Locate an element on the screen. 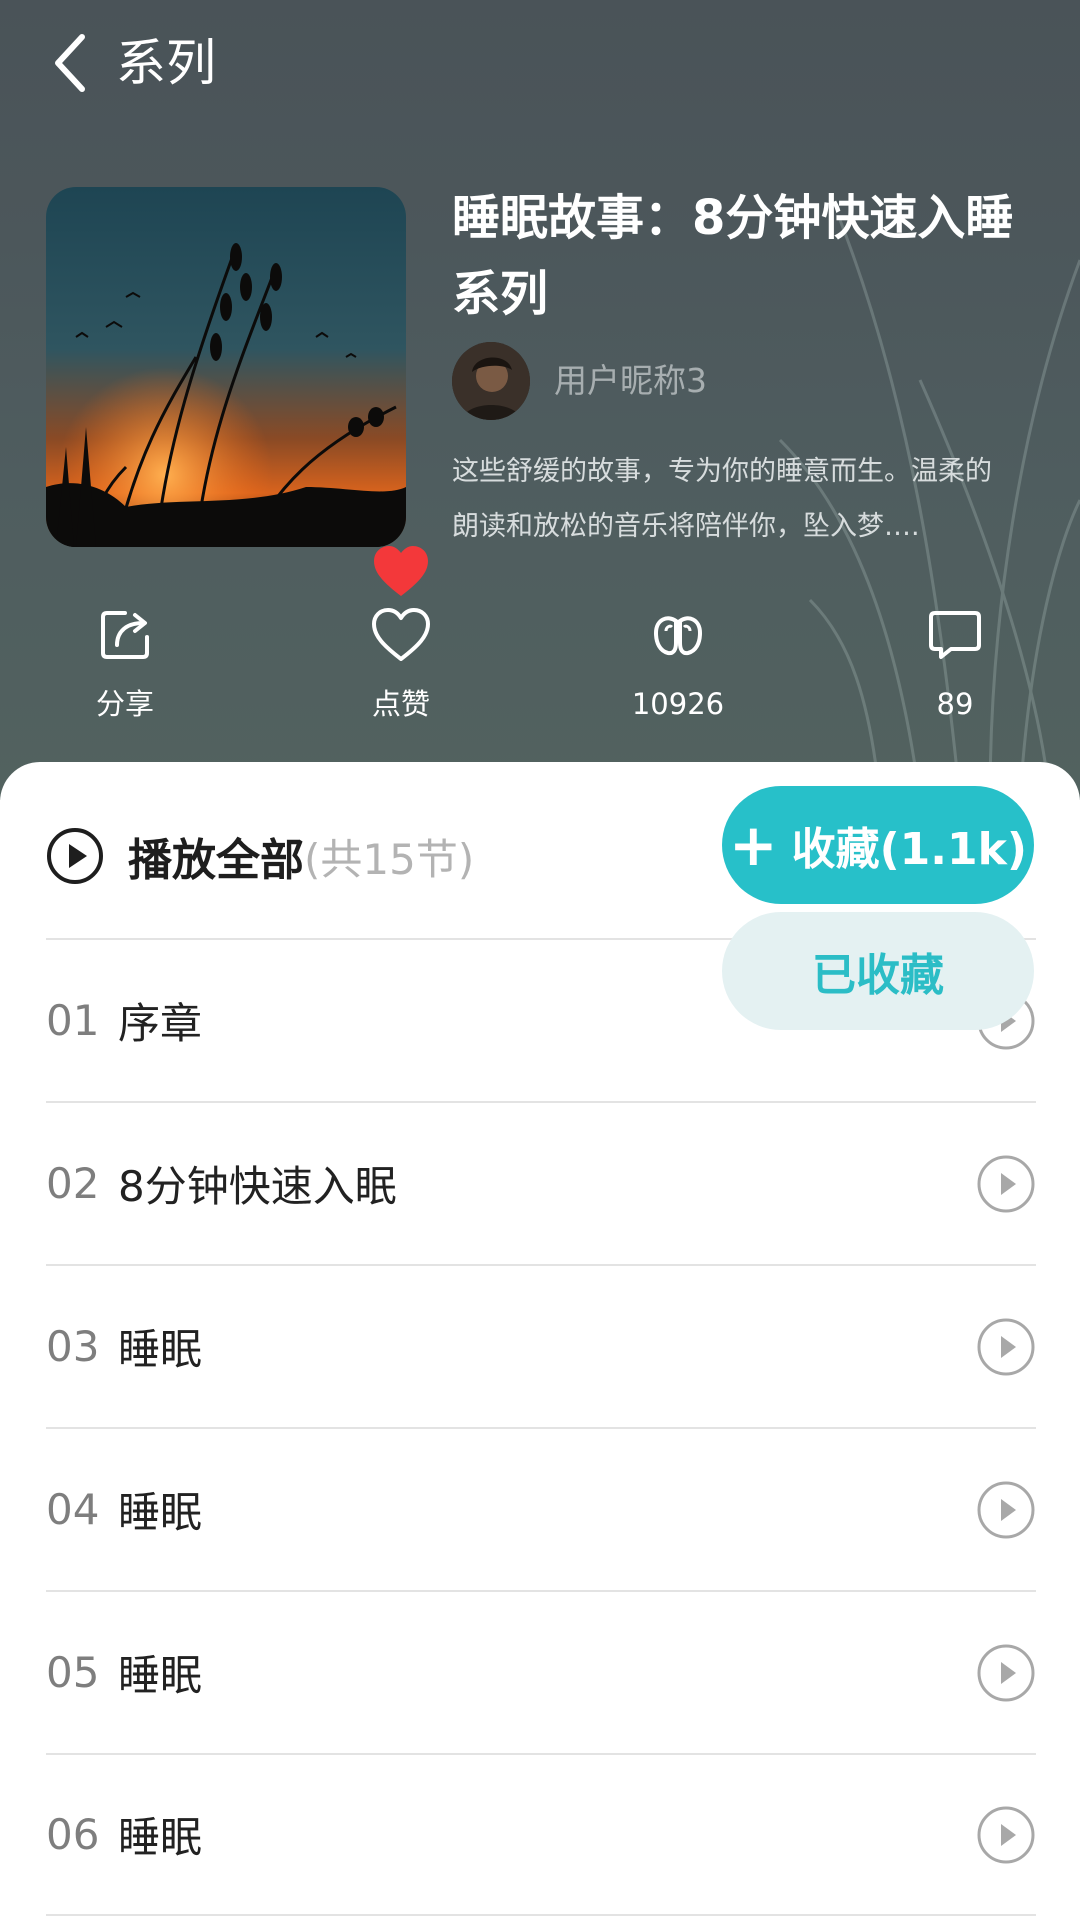  track-row: 03 睡眠 is located at coordinates (541, 1345).